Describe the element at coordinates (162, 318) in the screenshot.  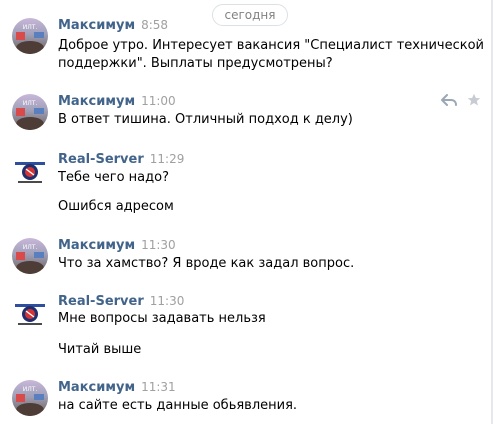
I see `message-text: Мне вопросы задавать нельзя` at that location.